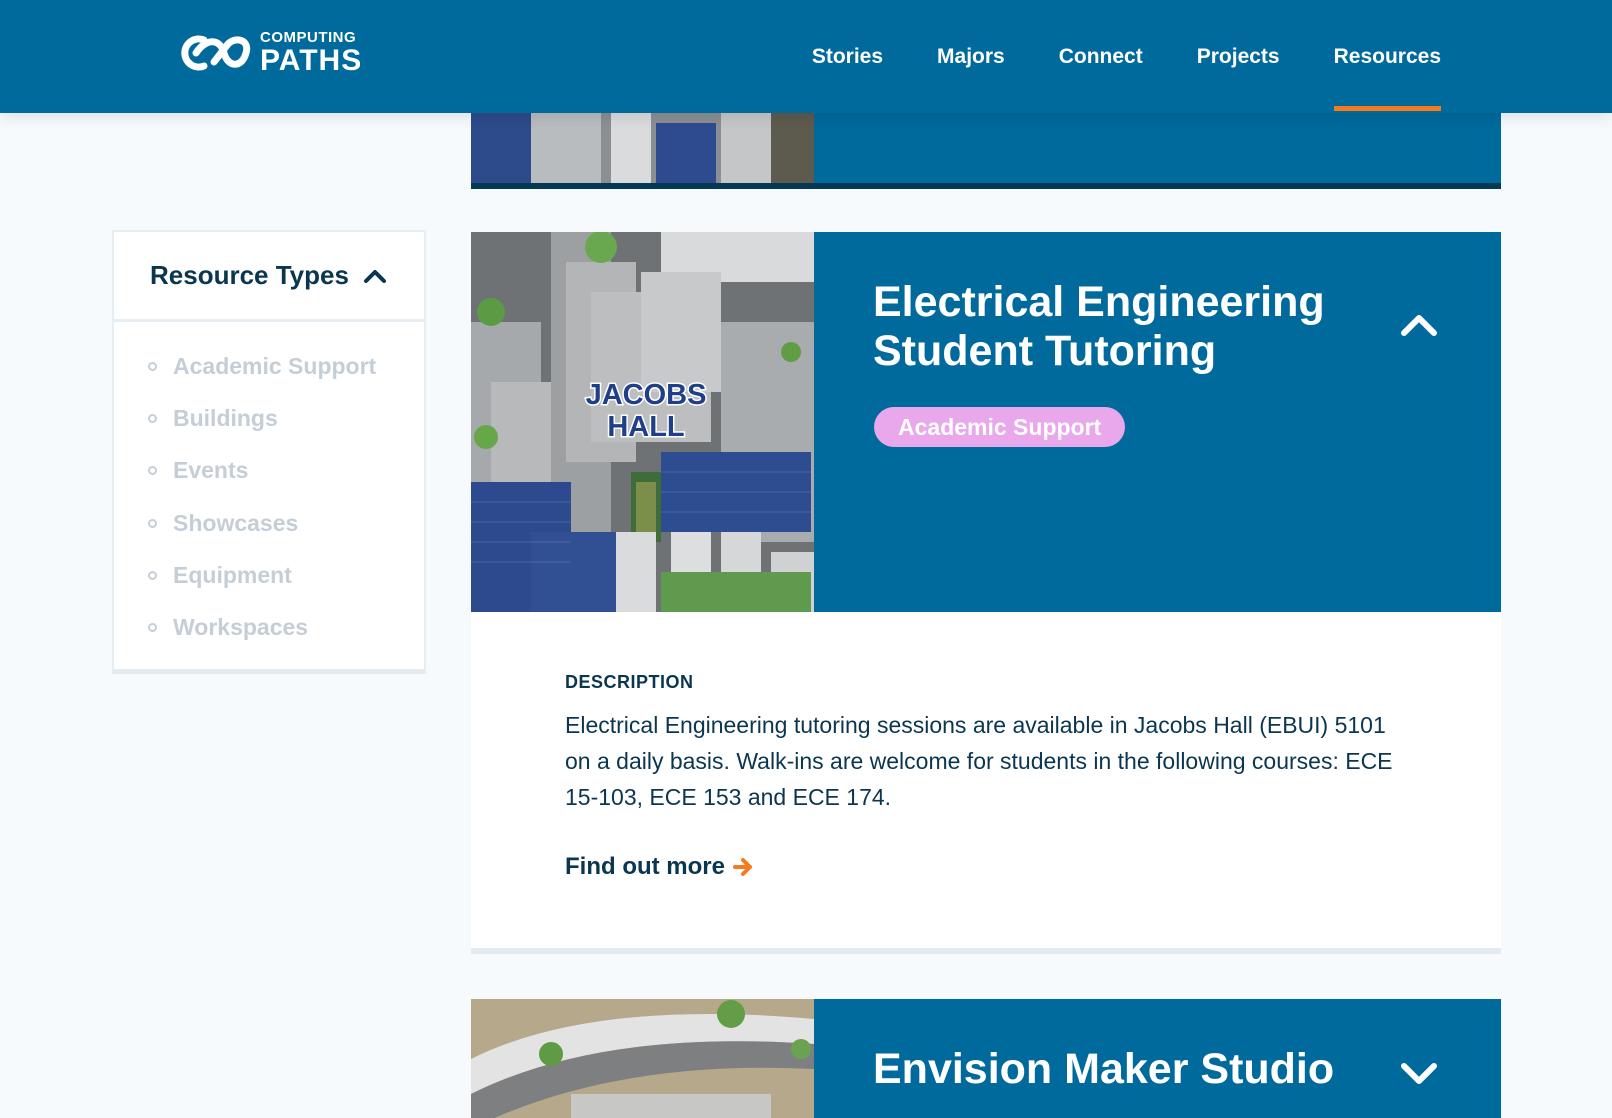  I want to click on maker-studio-map-image, so click(642, 1058).